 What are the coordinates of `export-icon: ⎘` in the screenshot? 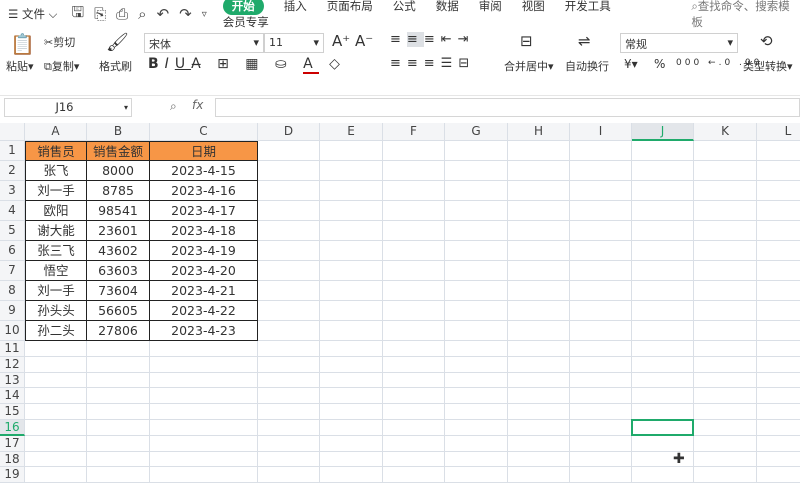 It's located at (100, 14).